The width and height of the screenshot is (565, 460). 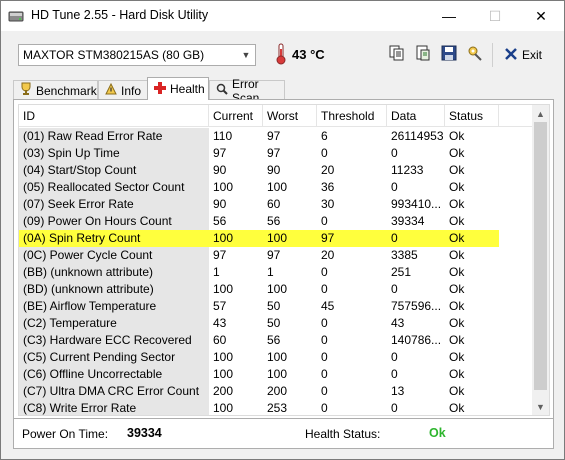 What do you see at coordinates (279, 357) in the screenshot?
I see `table-row: (C5) Current Pending Sector 100 100 0 0 Ok` at bounding box center [279, 357].